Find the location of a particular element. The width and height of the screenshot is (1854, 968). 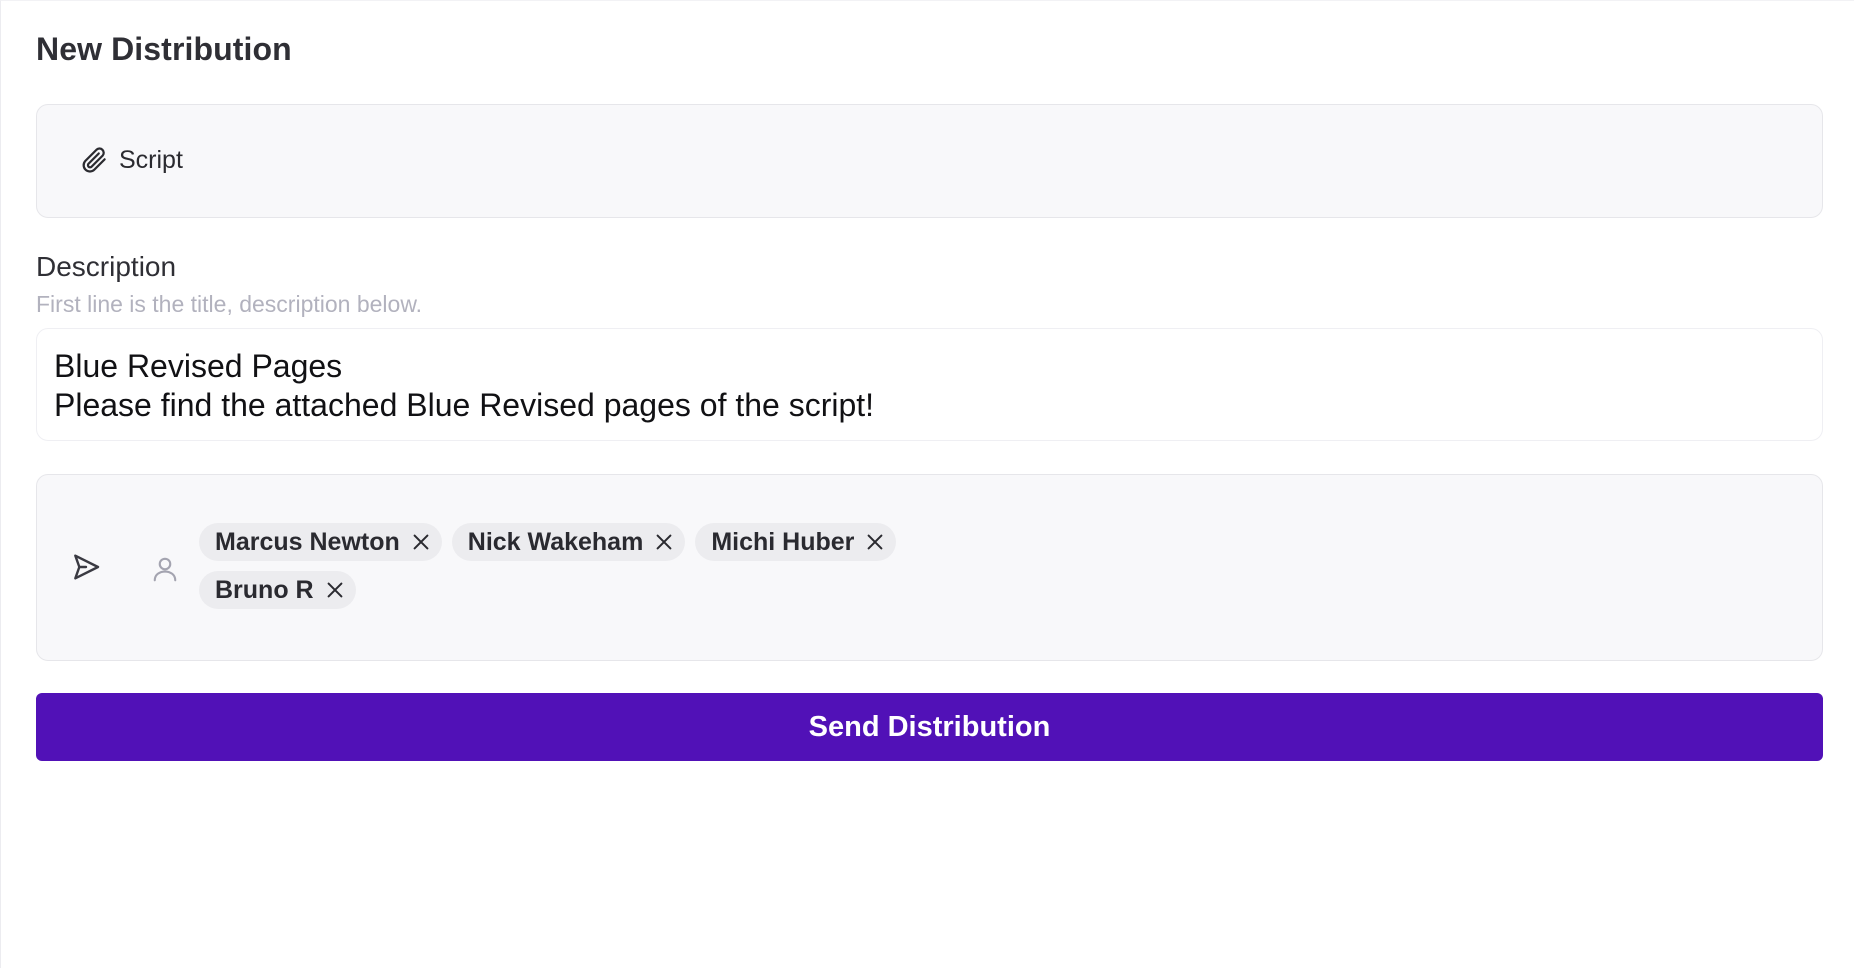

recipient-chip: Bruno R is located at coordinates (277, 590).